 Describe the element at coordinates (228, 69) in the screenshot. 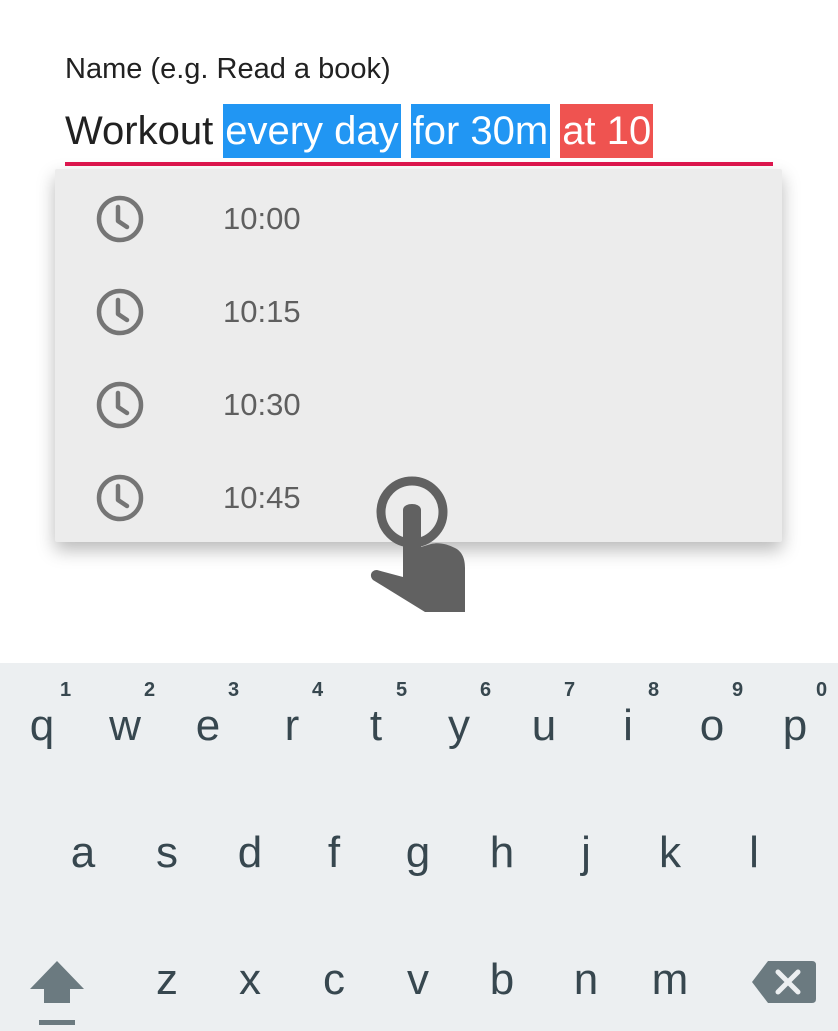

I see `name-field-label: Name (e.g. Read a book)` at that location.